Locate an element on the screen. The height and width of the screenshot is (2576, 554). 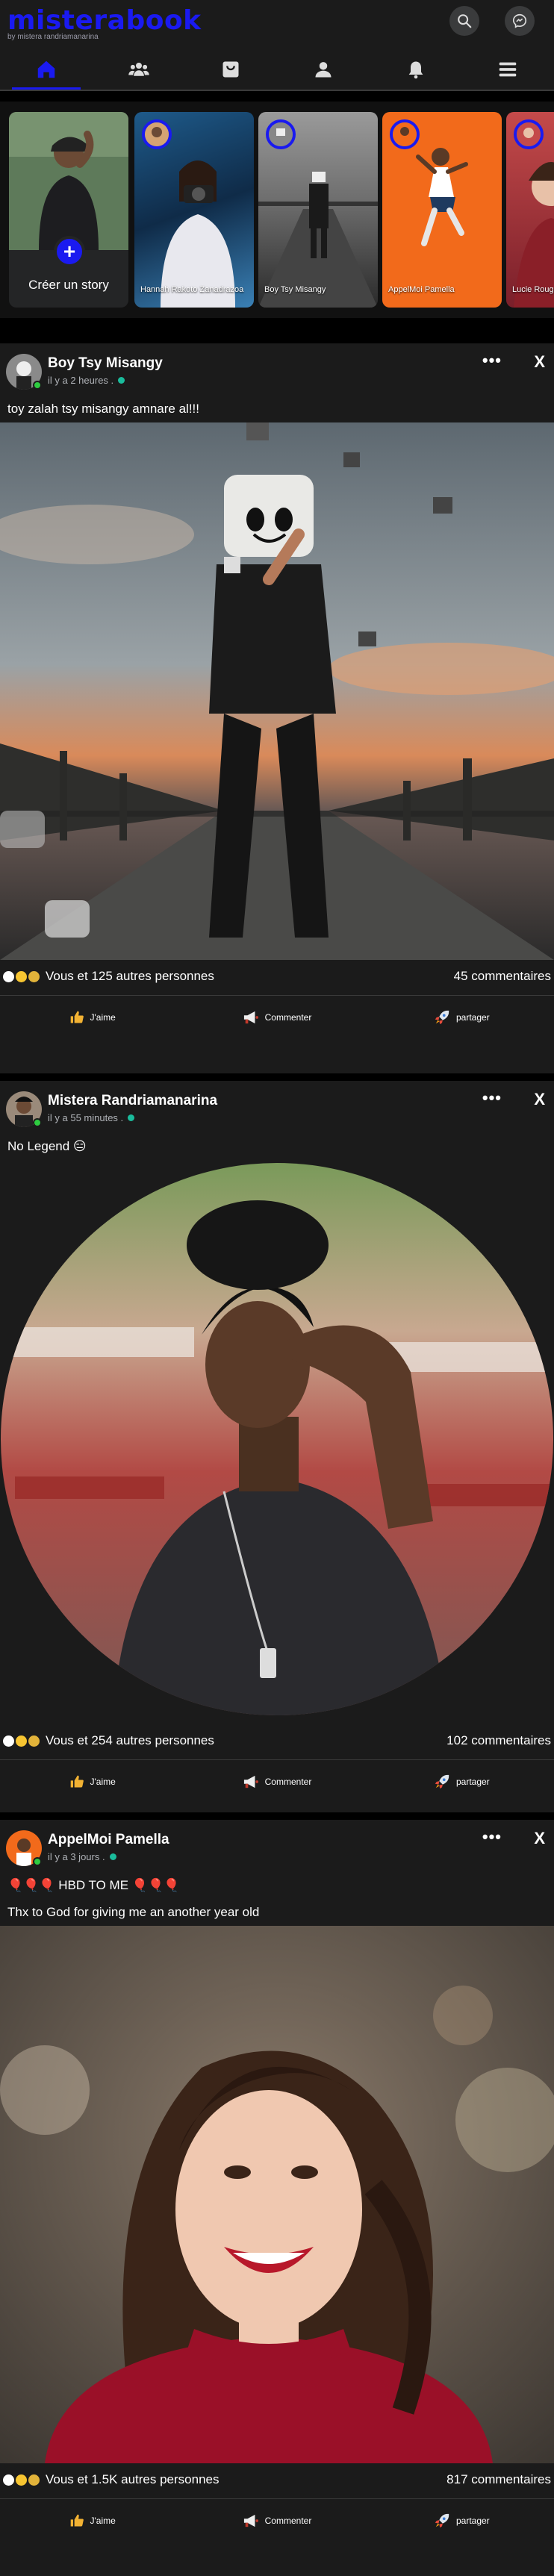
create-story-card: + Créer un story is located at coordinates (68, 210).